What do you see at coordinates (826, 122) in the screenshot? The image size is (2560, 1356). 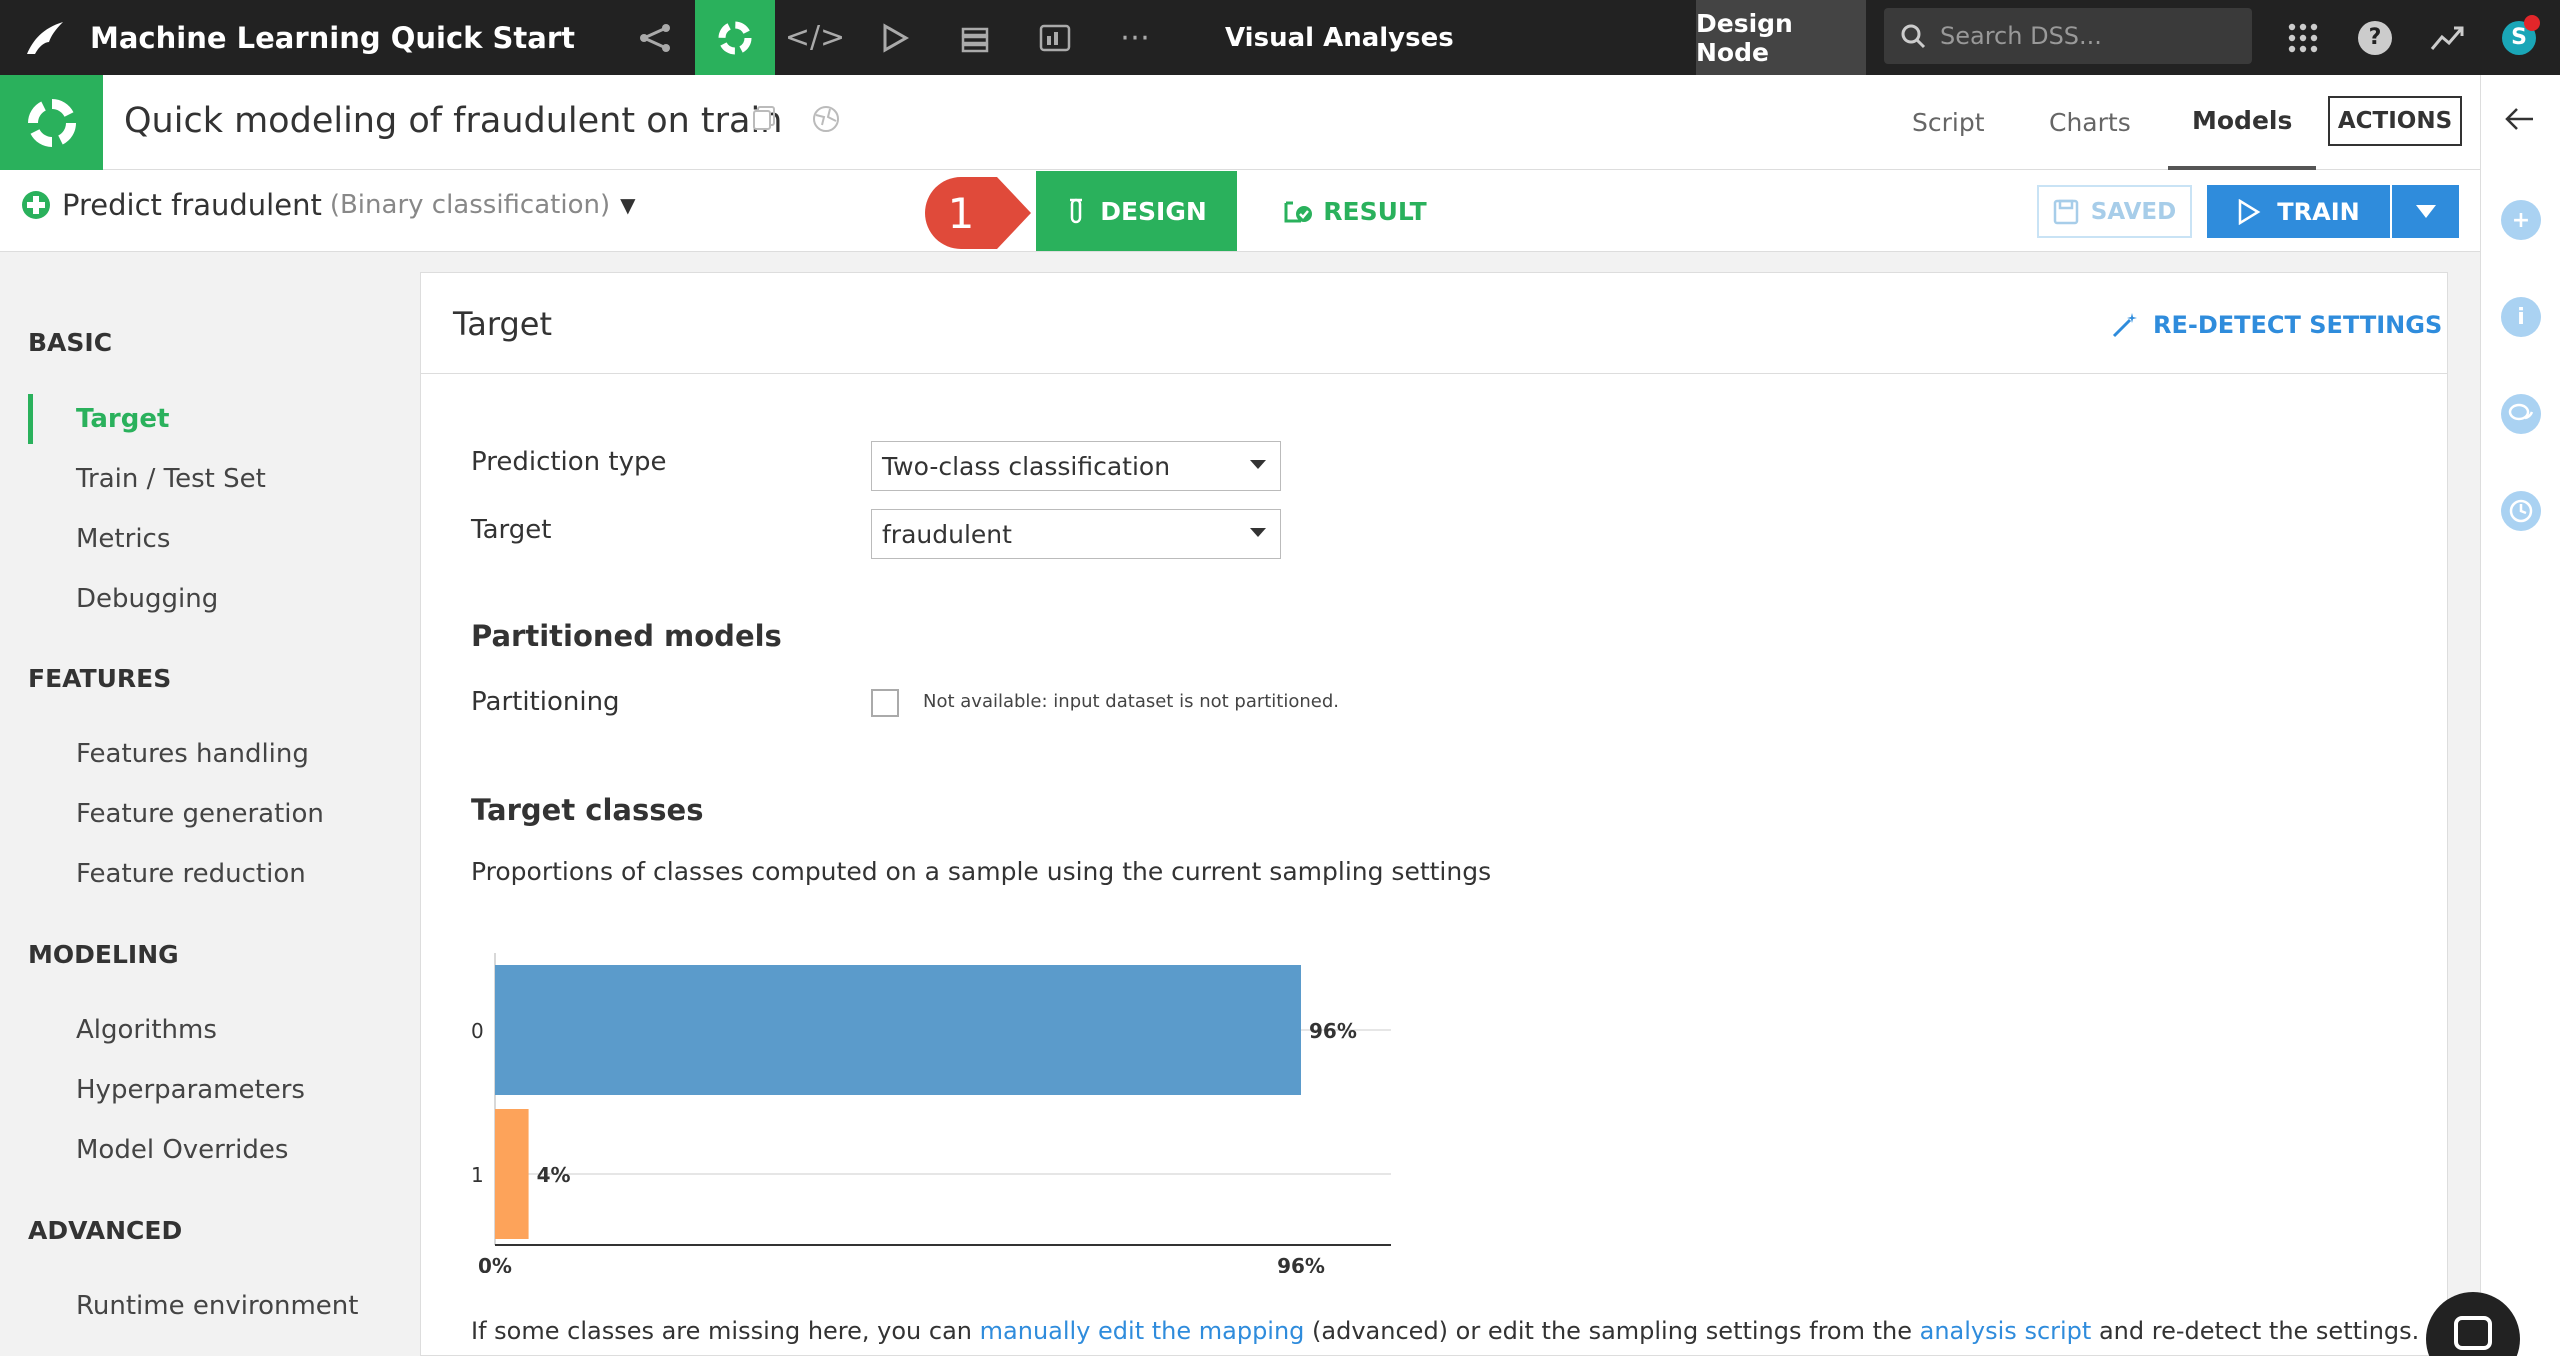 I see `globe-icon` at bounding box center [826, 122].